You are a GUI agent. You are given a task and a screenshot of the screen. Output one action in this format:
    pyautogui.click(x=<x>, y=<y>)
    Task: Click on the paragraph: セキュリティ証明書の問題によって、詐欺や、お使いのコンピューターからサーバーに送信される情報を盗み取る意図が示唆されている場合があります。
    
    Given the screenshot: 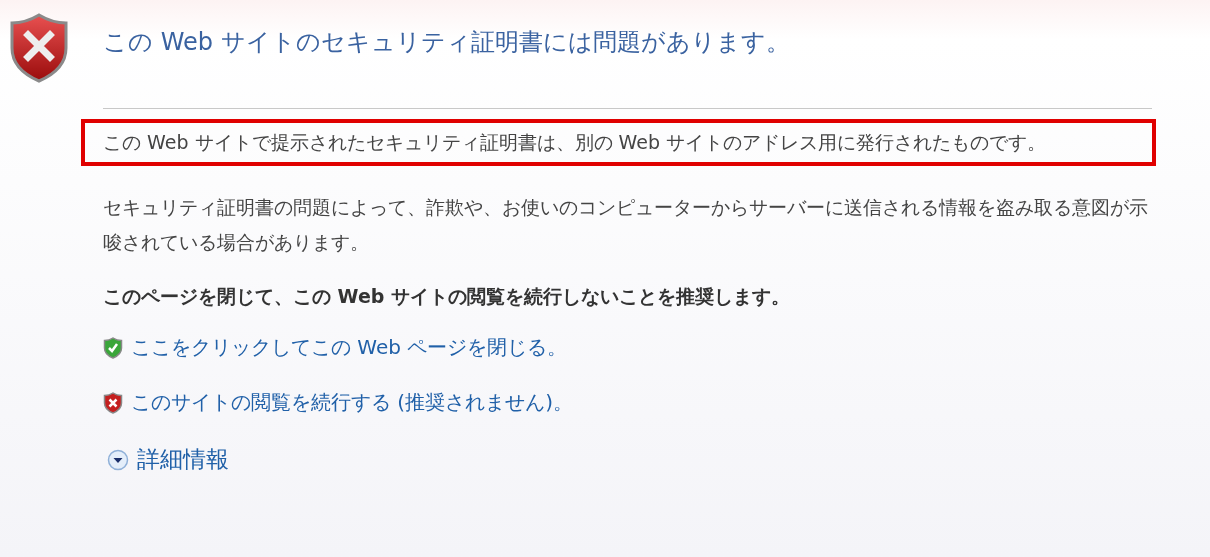 What is the action you would take?
    pyautogui.click(x=625, y=224)
    